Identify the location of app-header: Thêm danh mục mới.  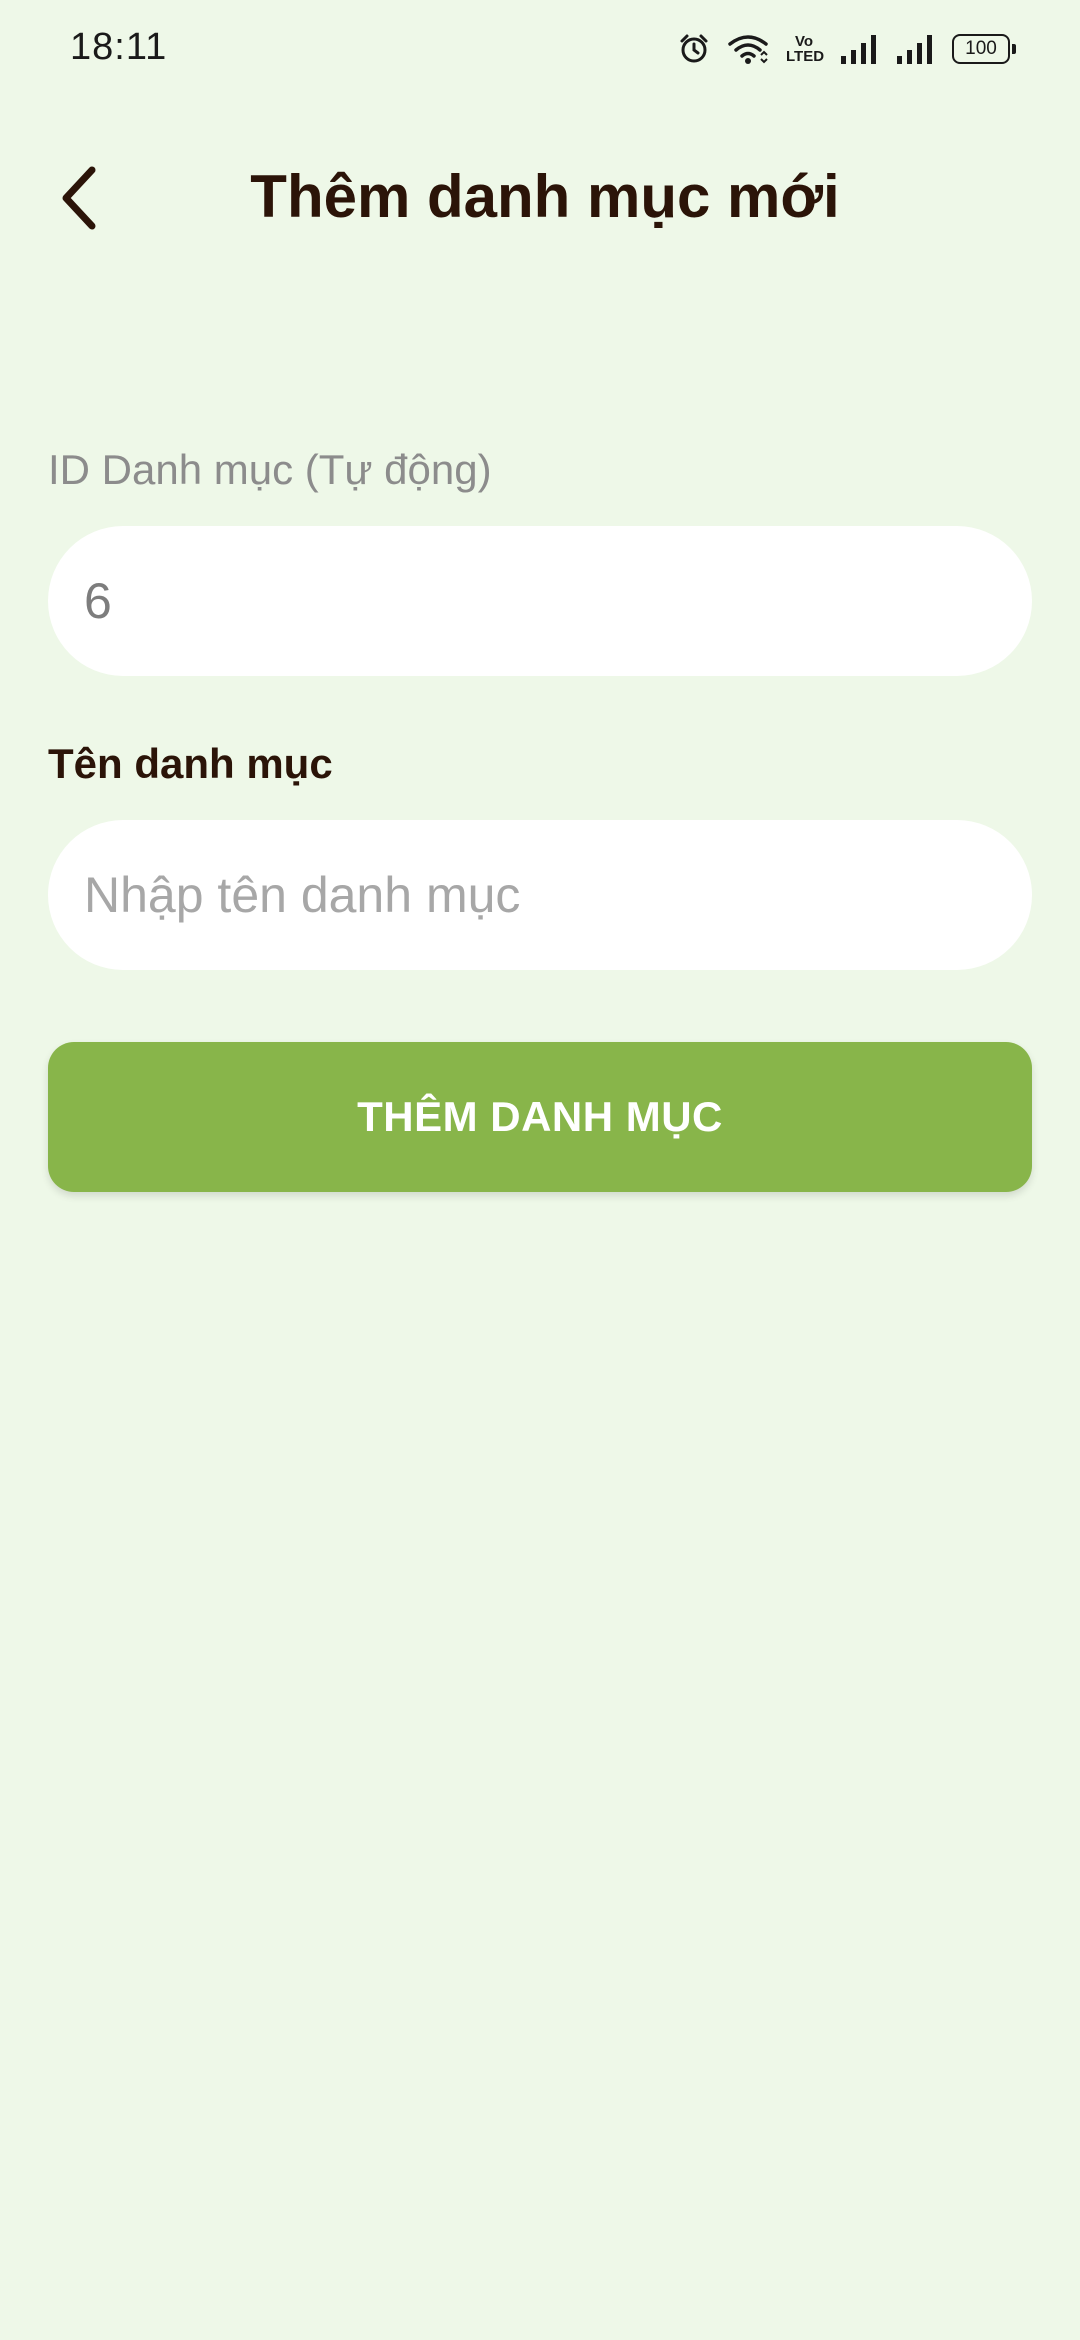
(540, 200).